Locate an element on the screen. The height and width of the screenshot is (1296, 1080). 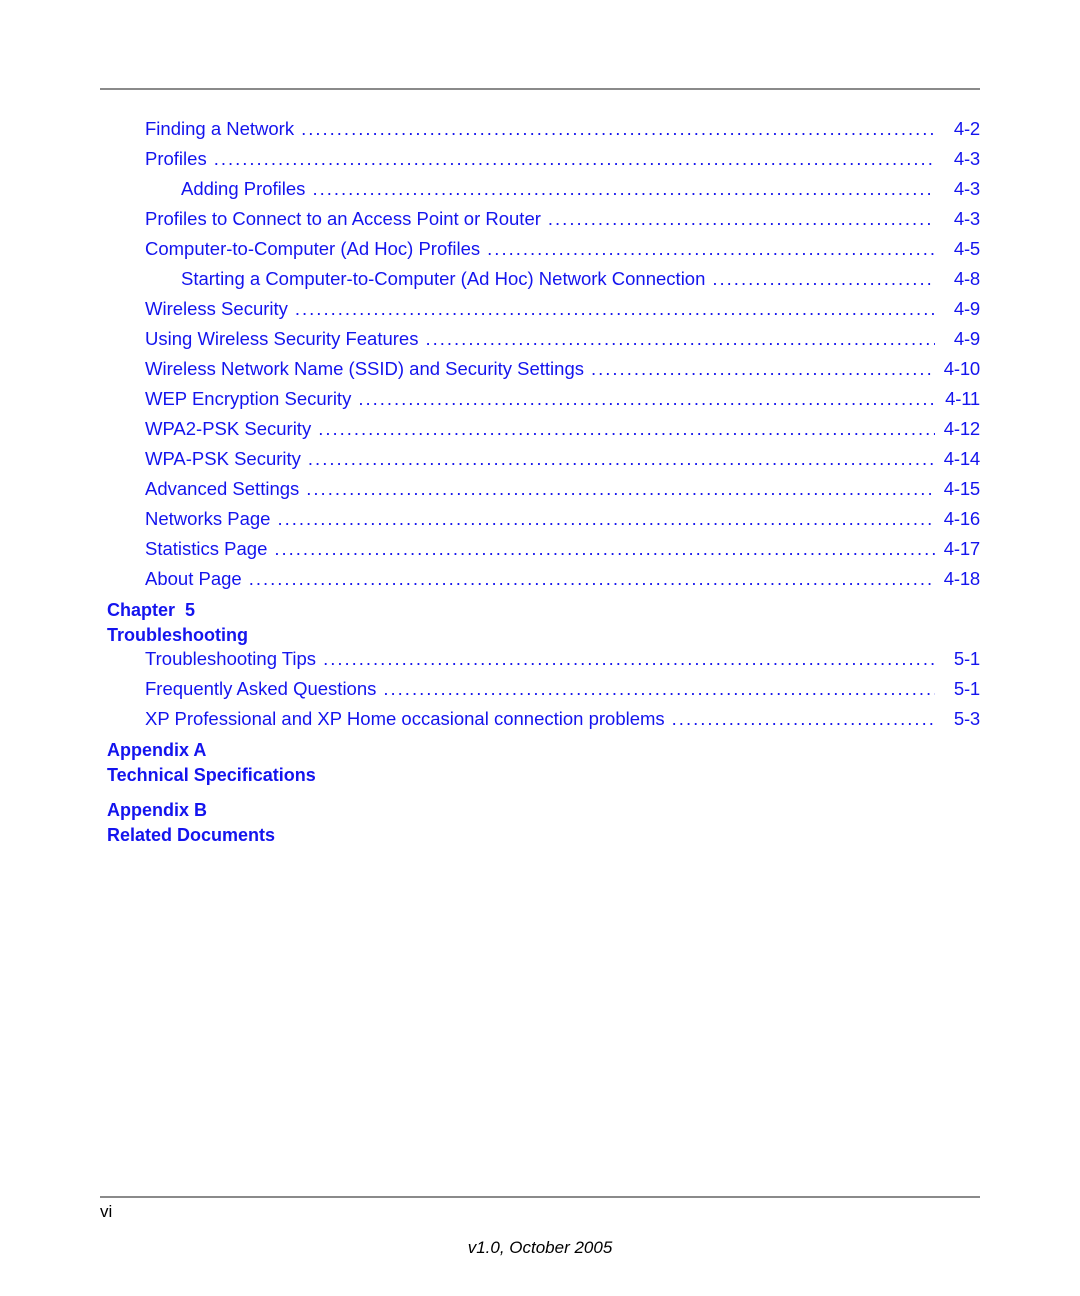
toc-entry-page: 4-14 is located at coordinates (961, 458).